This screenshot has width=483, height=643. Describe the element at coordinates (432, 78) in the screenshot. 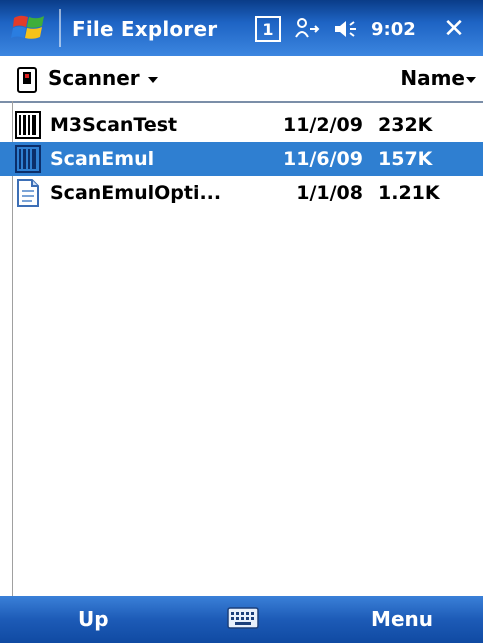

I see `sort-dropdown: Name` at that location.